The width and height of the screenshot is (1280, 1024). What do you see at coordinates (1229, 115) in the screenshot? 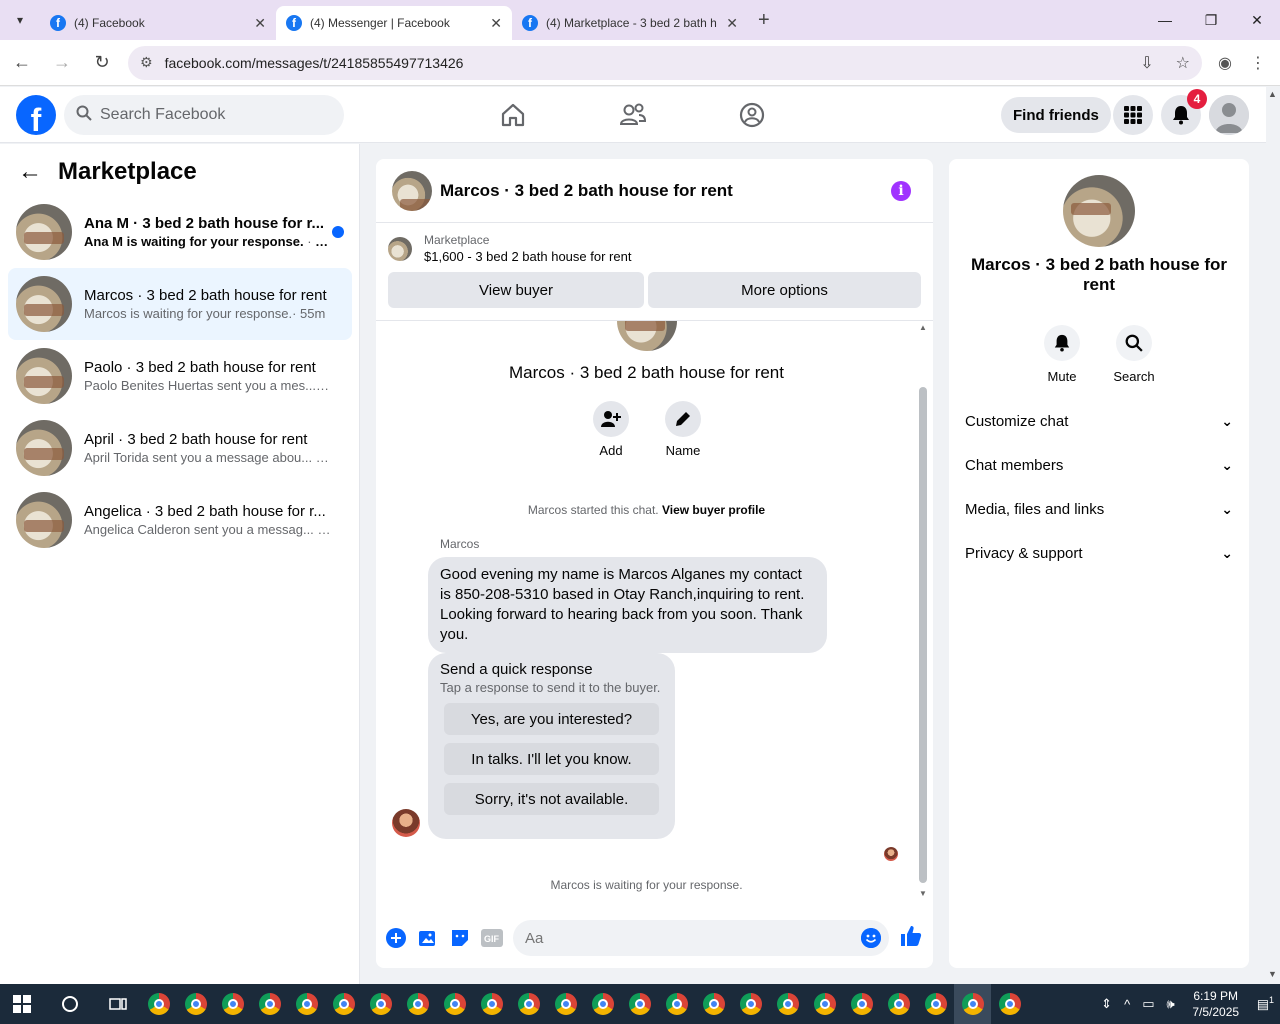
I see `account-avatar` at bounding box center [1229, 115].